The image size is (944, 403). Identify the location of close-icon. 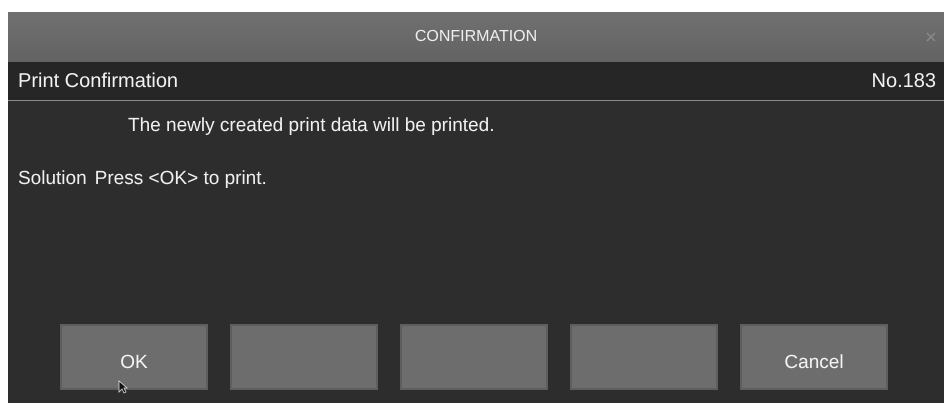
(931, 37).